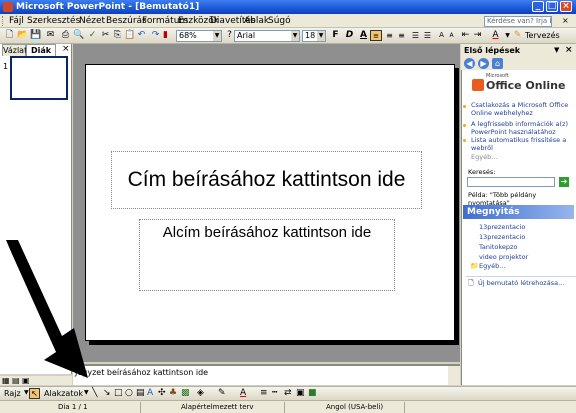 The height and width of the screenshot is (413, 576). Describe the element at coordinates (118, 393) in the screenshot. I see `rectangle-icon: □` at that location.